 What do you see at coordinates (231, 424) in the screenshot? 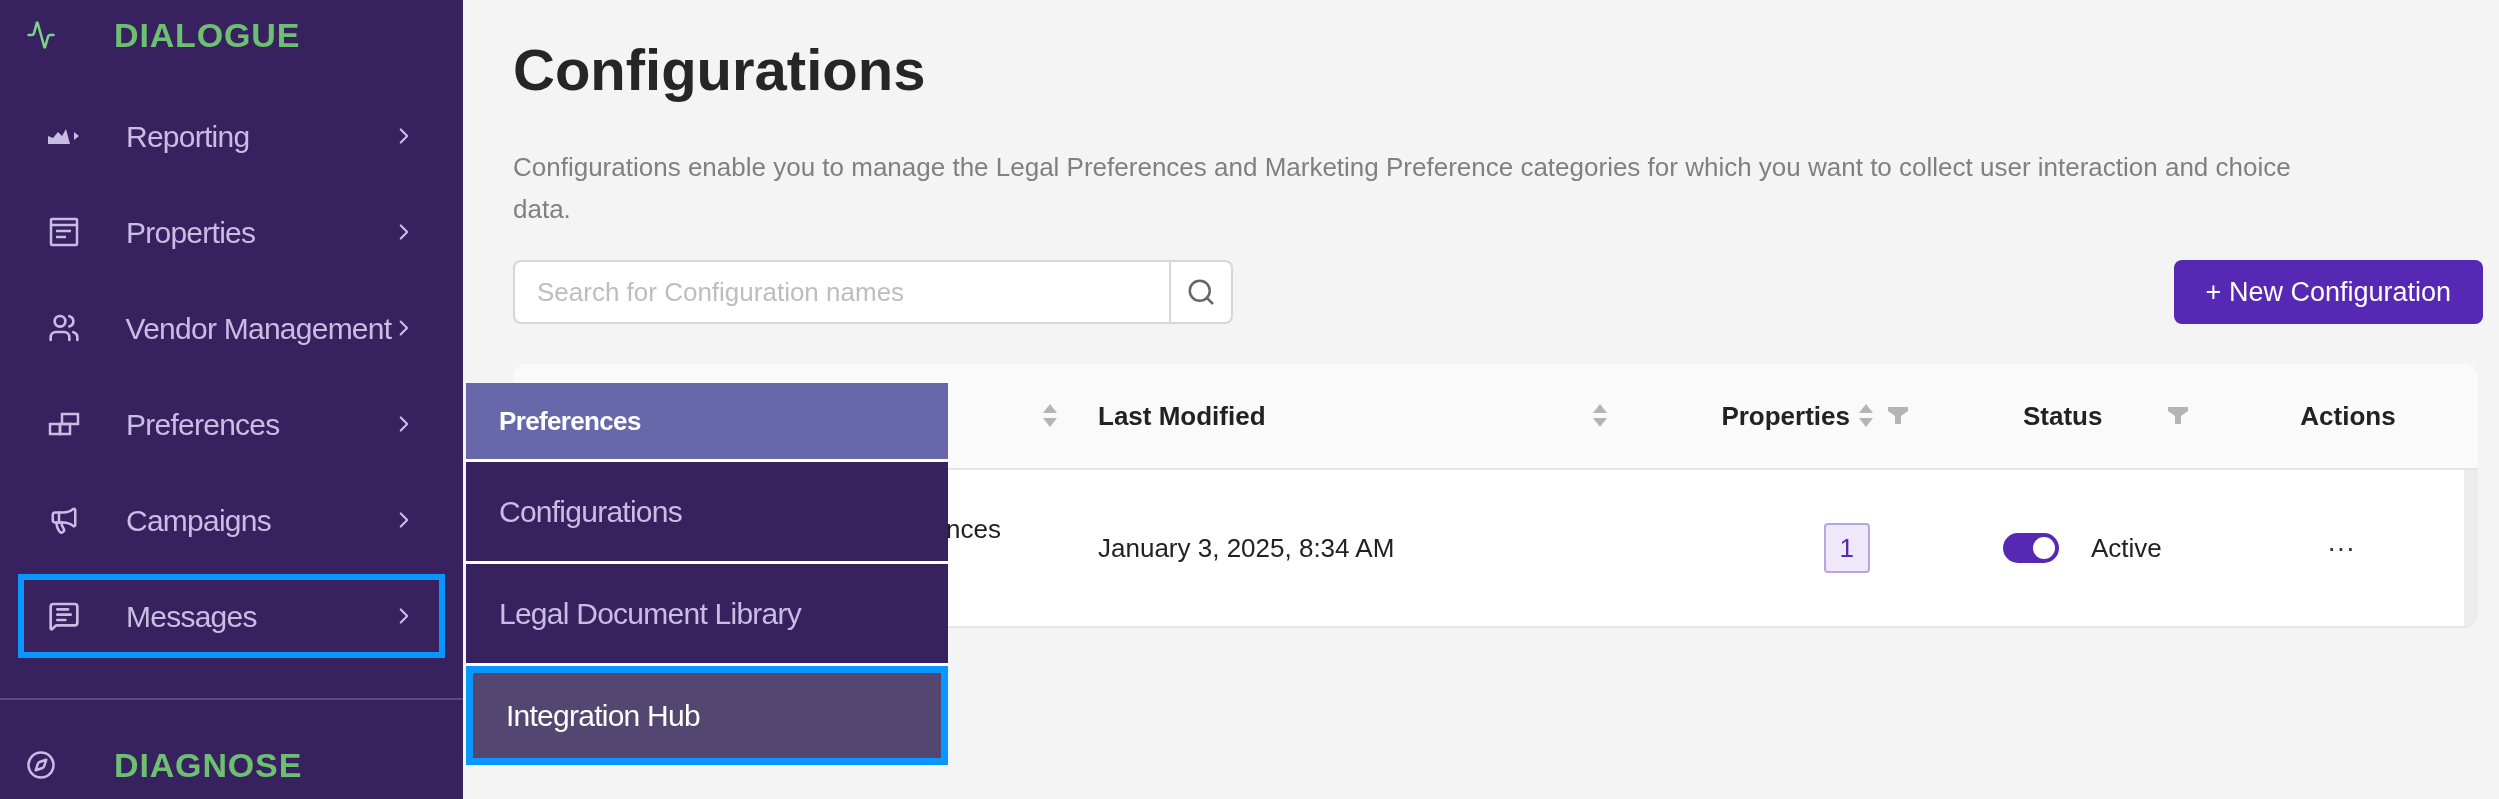
I see `sidebar-item: Preferences` at bounding box center [231, 424].